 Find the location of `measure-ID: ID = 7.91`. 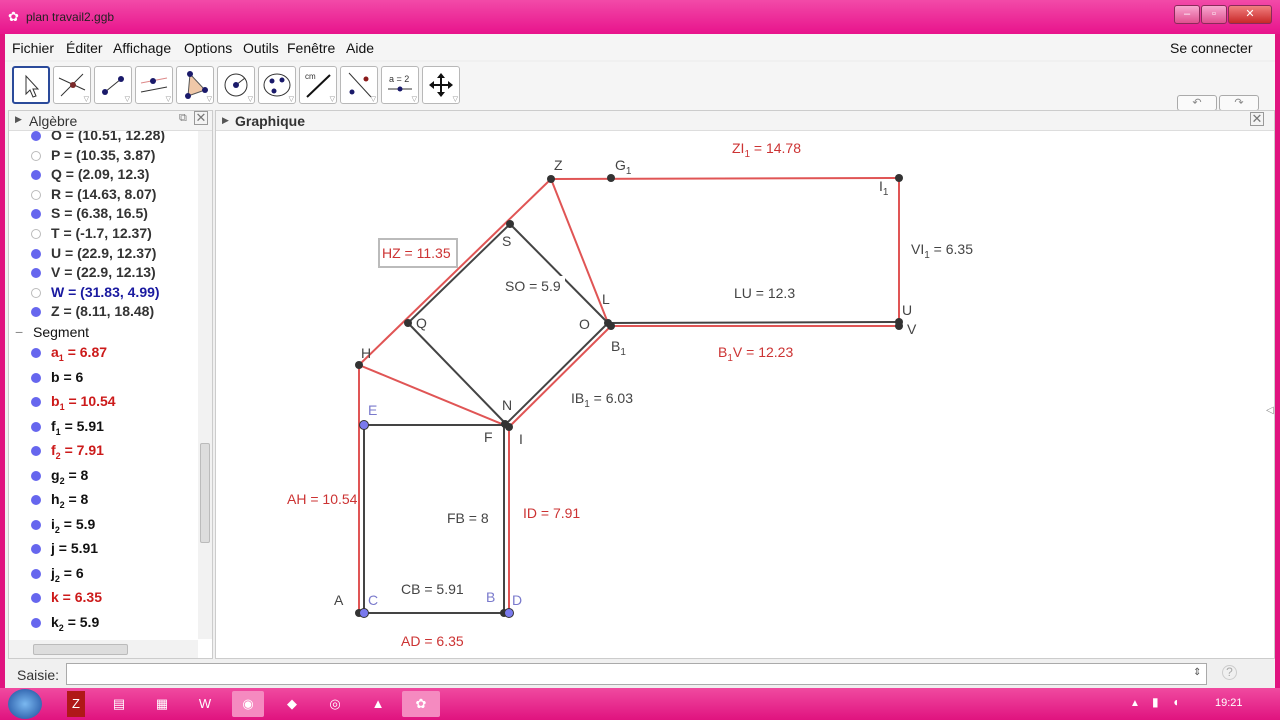

measure-ID: ID = 7.91 is located at coordinates (551, 513).